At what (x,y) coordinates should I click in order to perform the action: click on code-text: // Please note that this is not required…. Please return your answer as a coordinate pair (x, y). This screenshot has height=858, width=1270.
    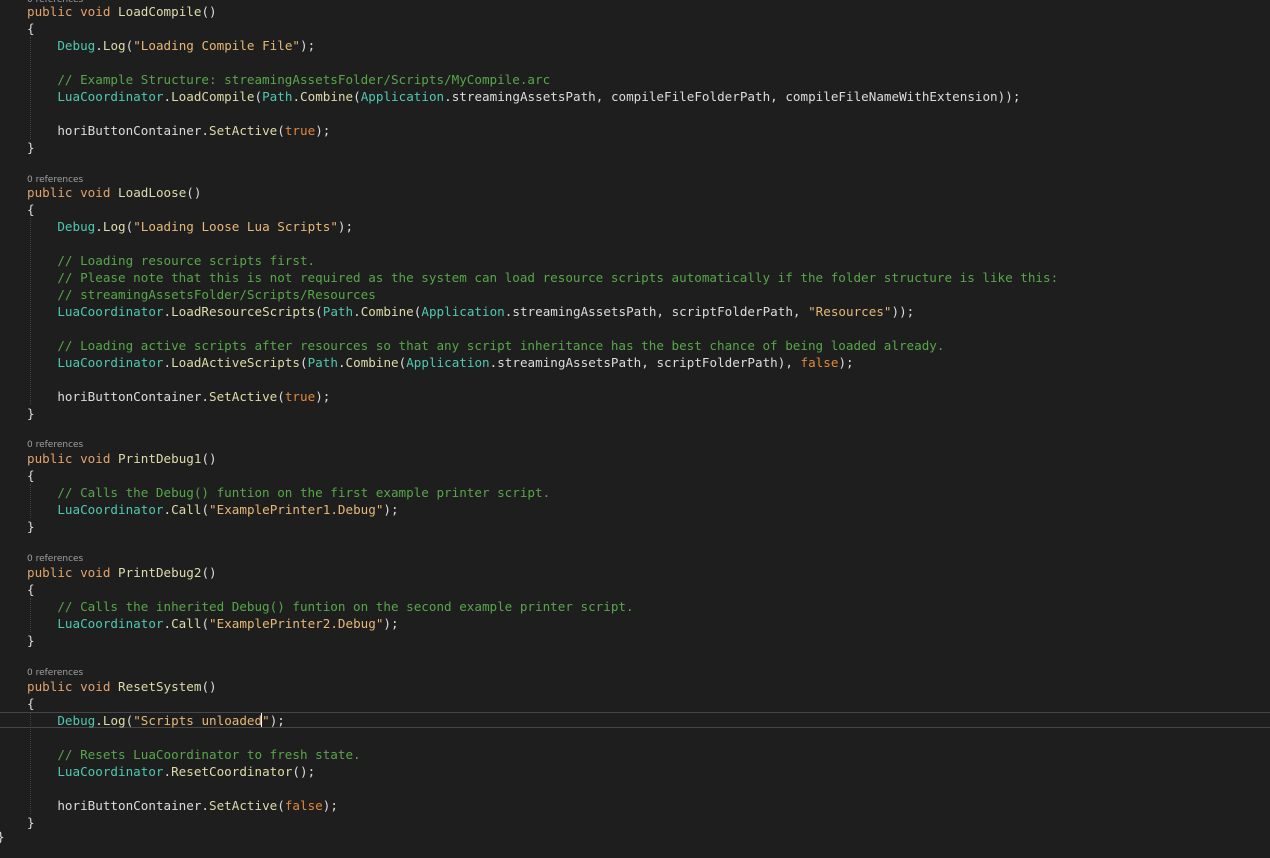
    Looking at the image, I should click on (558, 277).